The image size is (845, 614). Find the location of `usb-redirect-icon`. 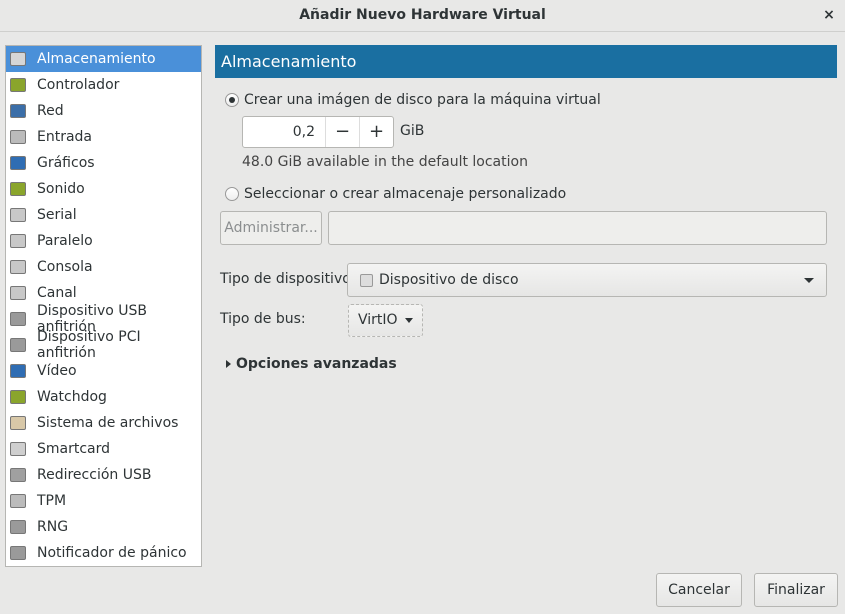

usb-redirect-icon is located at coordinates (18, 475).